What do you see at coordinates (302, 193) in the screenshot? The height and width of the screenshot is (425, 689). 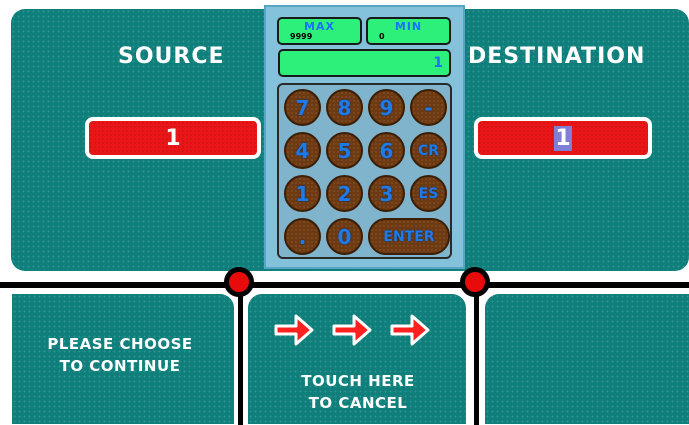 I see `key-1: 1` at bounding box center [302, 193].